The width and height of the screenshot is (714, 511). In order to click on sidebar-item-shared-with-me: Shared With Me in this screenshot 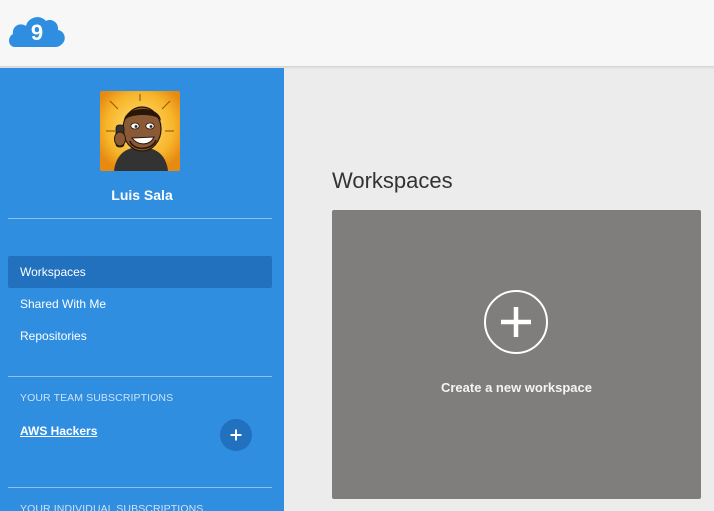, I will do `click(140, 304)`.